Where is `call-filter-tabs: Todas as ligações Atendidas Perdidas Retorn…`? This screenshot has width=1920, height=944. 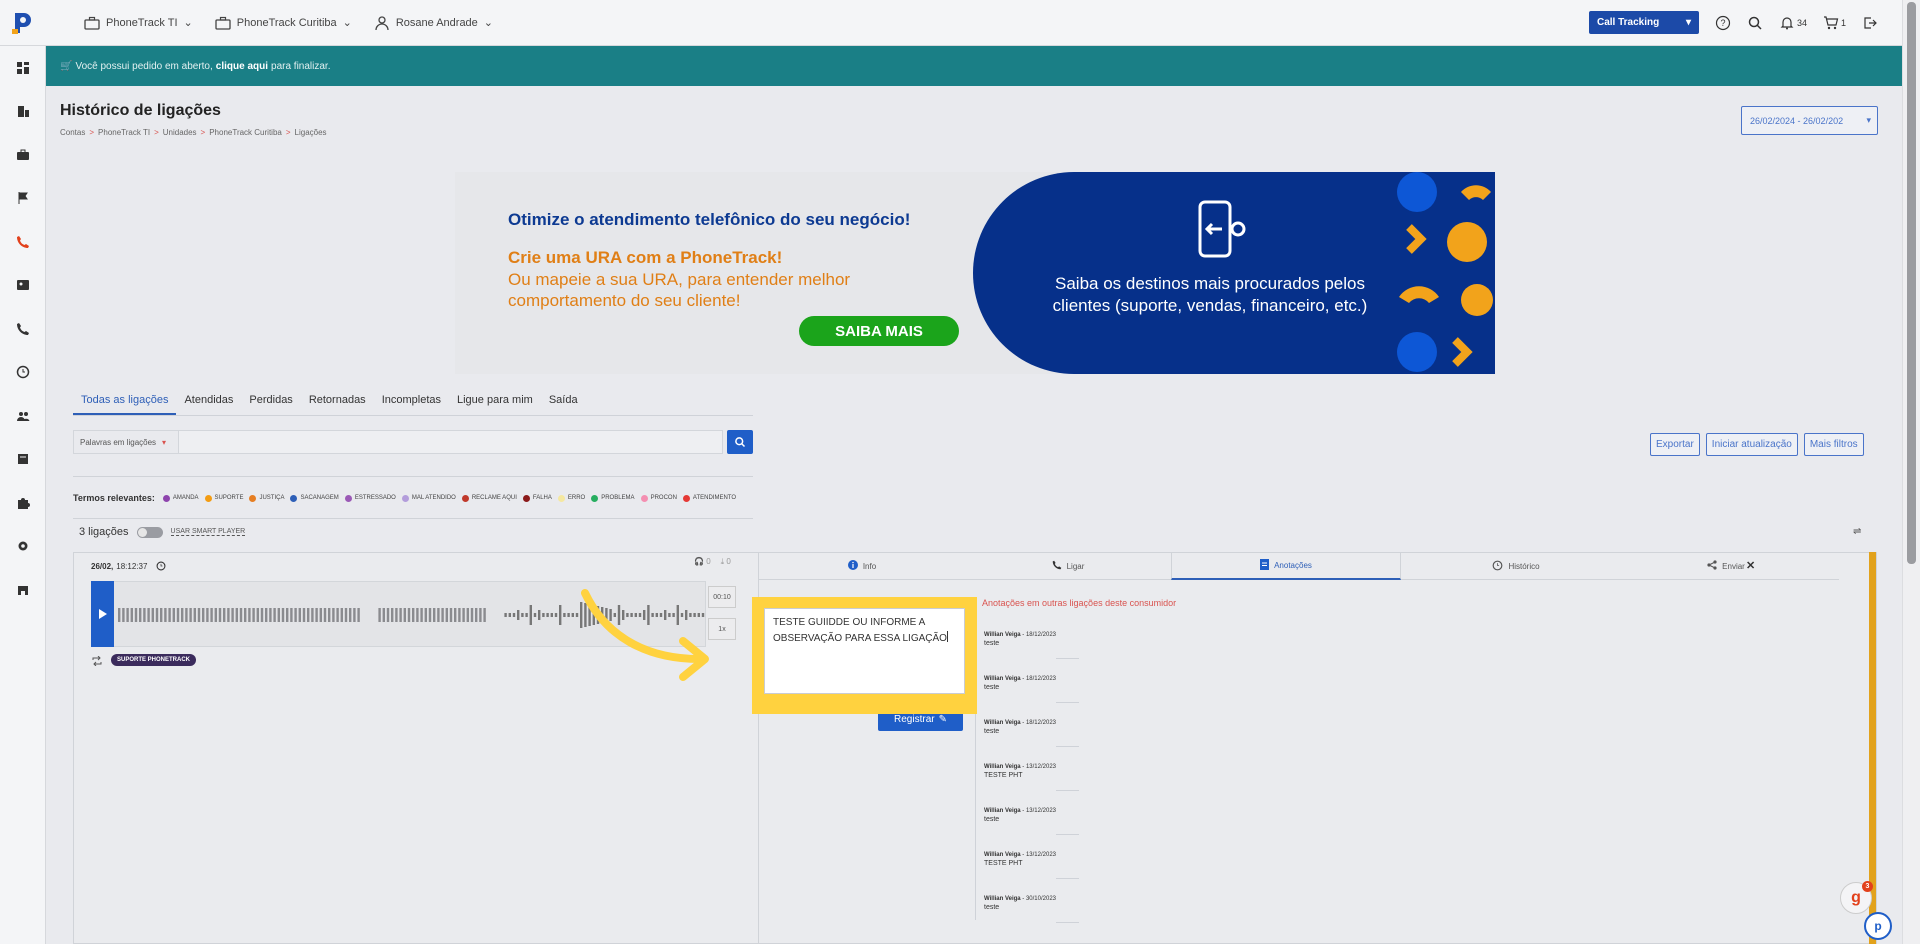 call-filter-tabs: Todas as ligações Atendidas Perdidas Retorn… is located at coordinates (413, 402).